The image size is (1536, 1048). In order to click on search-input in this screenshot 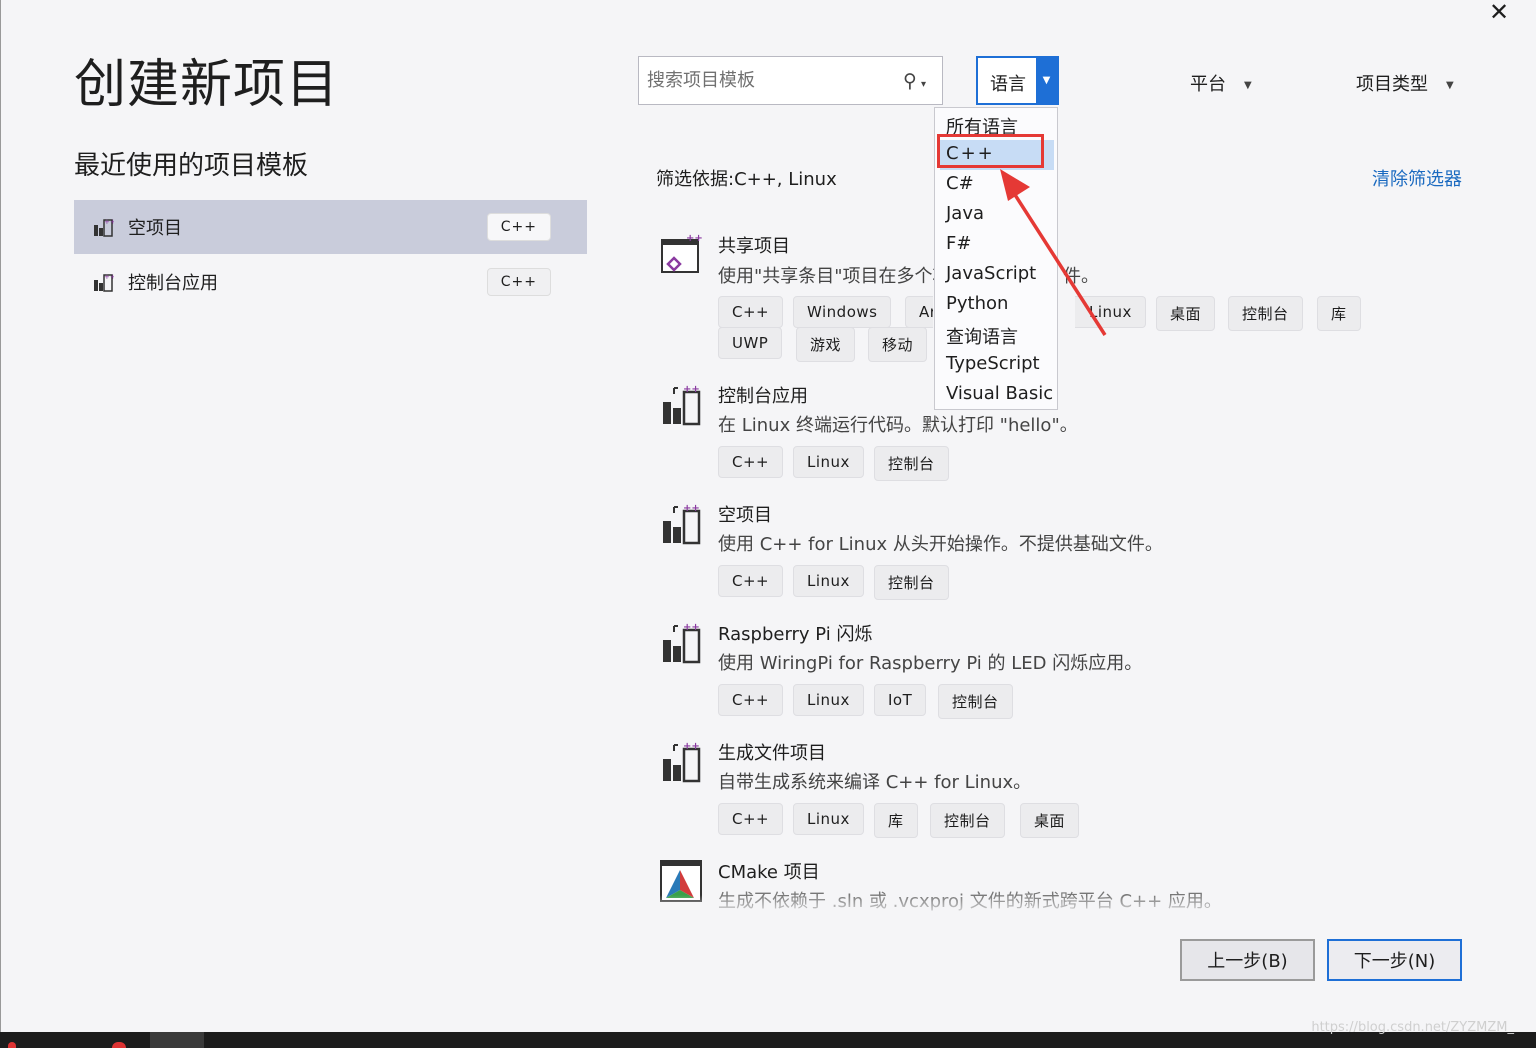, I will do `click(772, 80)`.